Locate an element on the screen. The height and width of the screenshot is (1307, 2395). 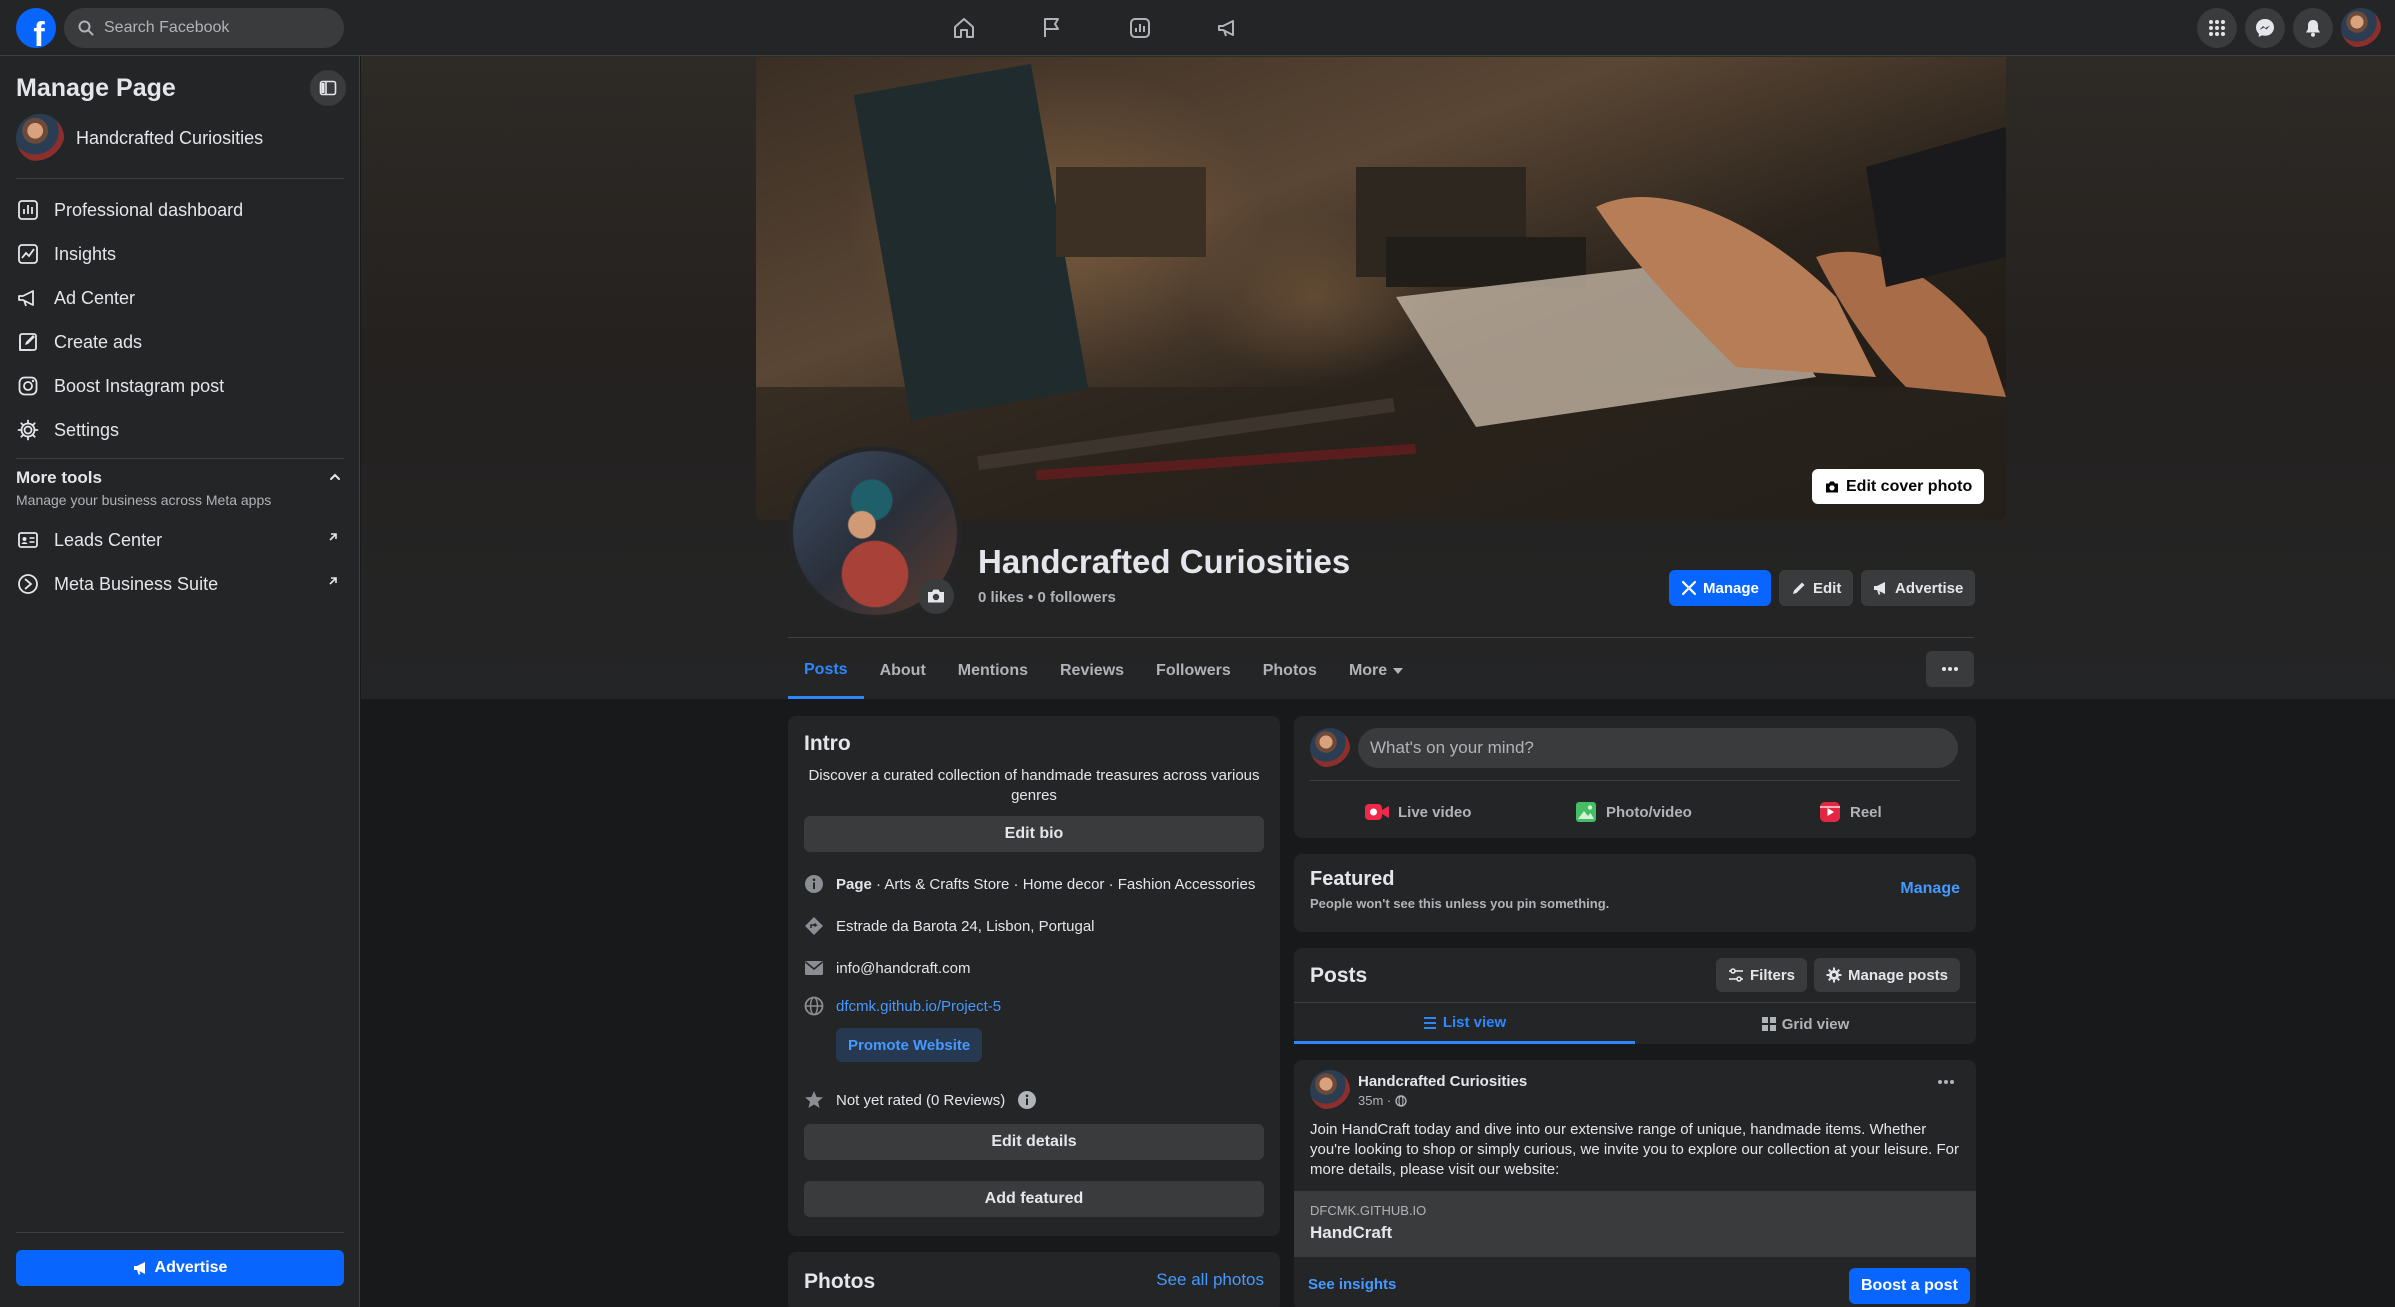
tab-mentions: Mentions is located at coordinates (993, 671).